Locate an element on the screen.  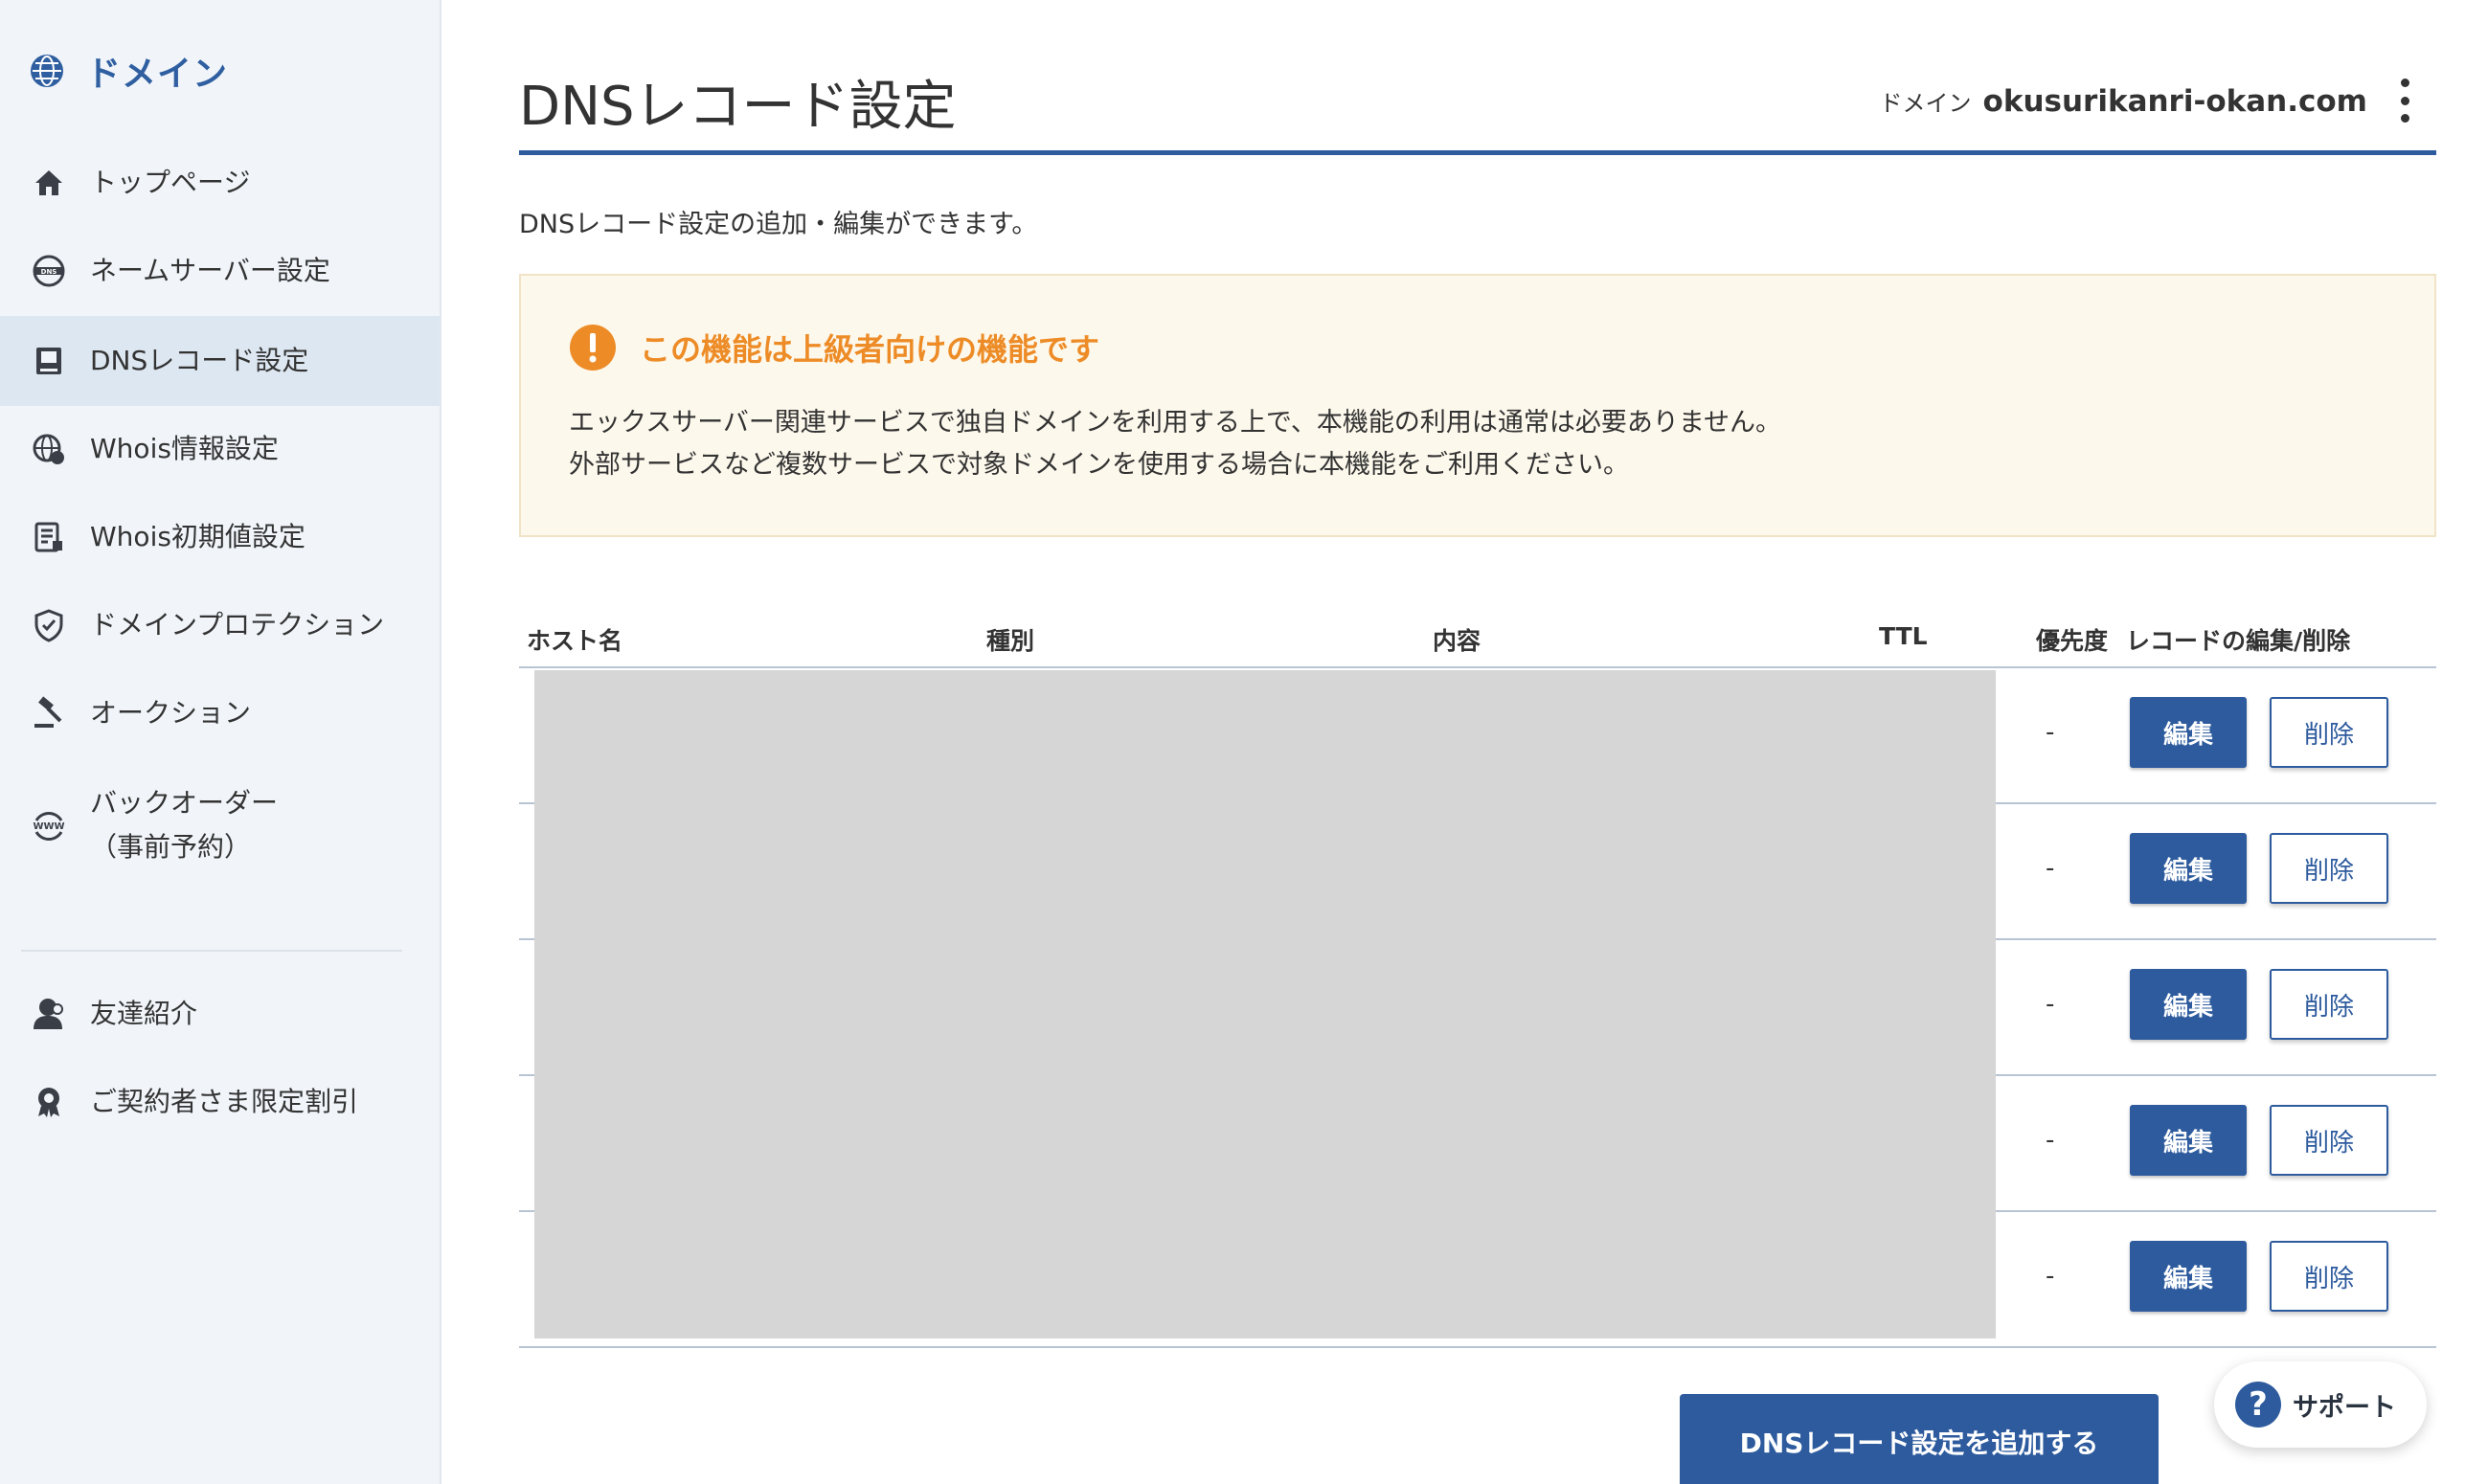
domain-label: ドメイン is located at coordinates (1925, 103).